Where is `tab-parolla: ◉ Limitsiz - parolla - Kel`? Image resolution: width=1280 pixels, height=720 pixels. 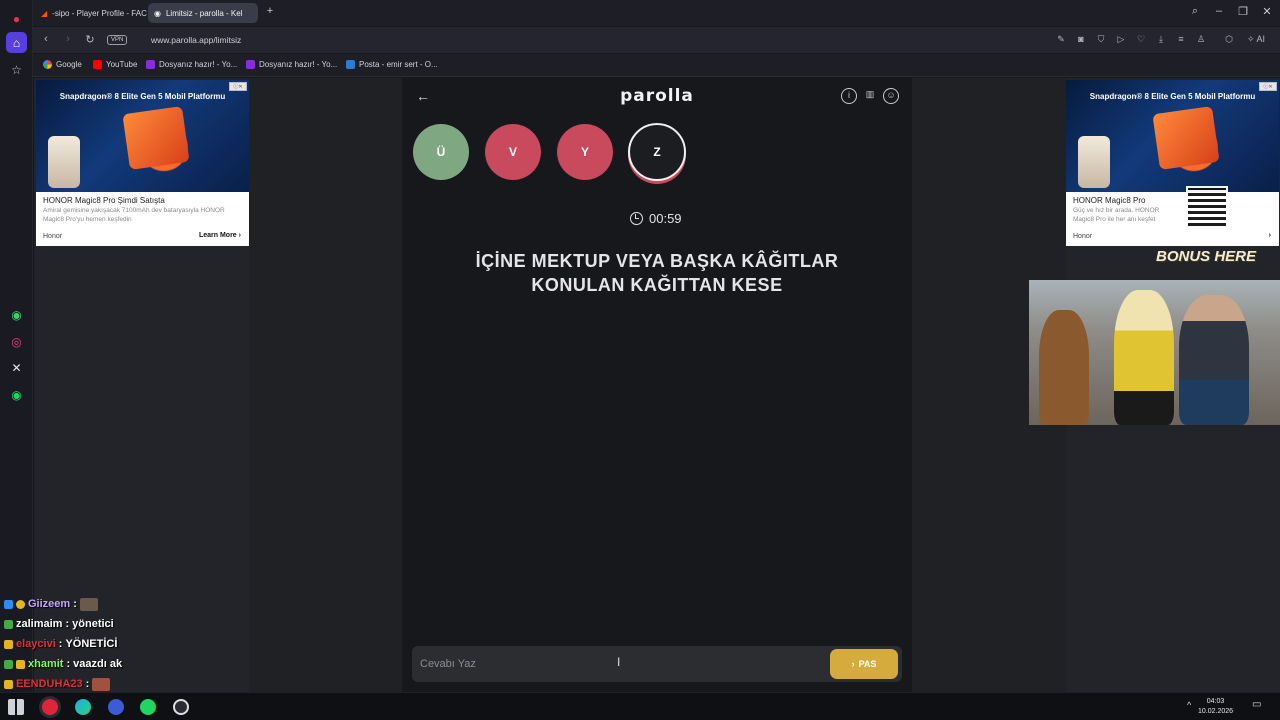 tab-parolla: ◉ Limitsiz - parolla - Kel is located at coordinates (203, 13).